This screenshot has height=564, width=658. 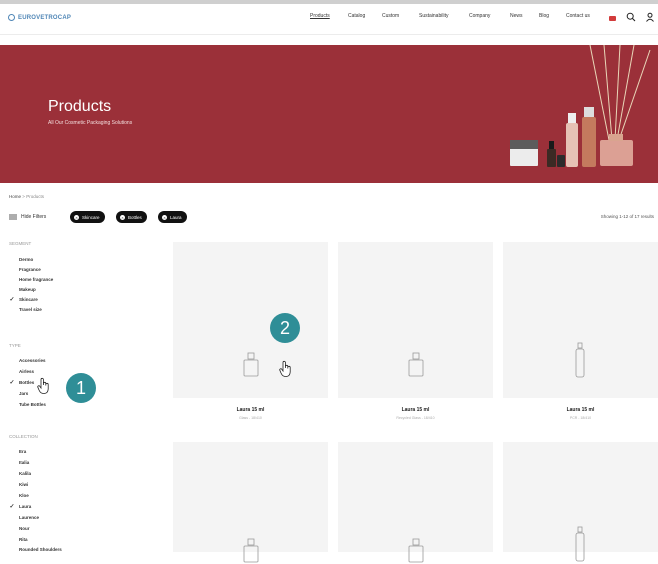 I want to click on option-label: Accessories, so click(x=32, y=360).